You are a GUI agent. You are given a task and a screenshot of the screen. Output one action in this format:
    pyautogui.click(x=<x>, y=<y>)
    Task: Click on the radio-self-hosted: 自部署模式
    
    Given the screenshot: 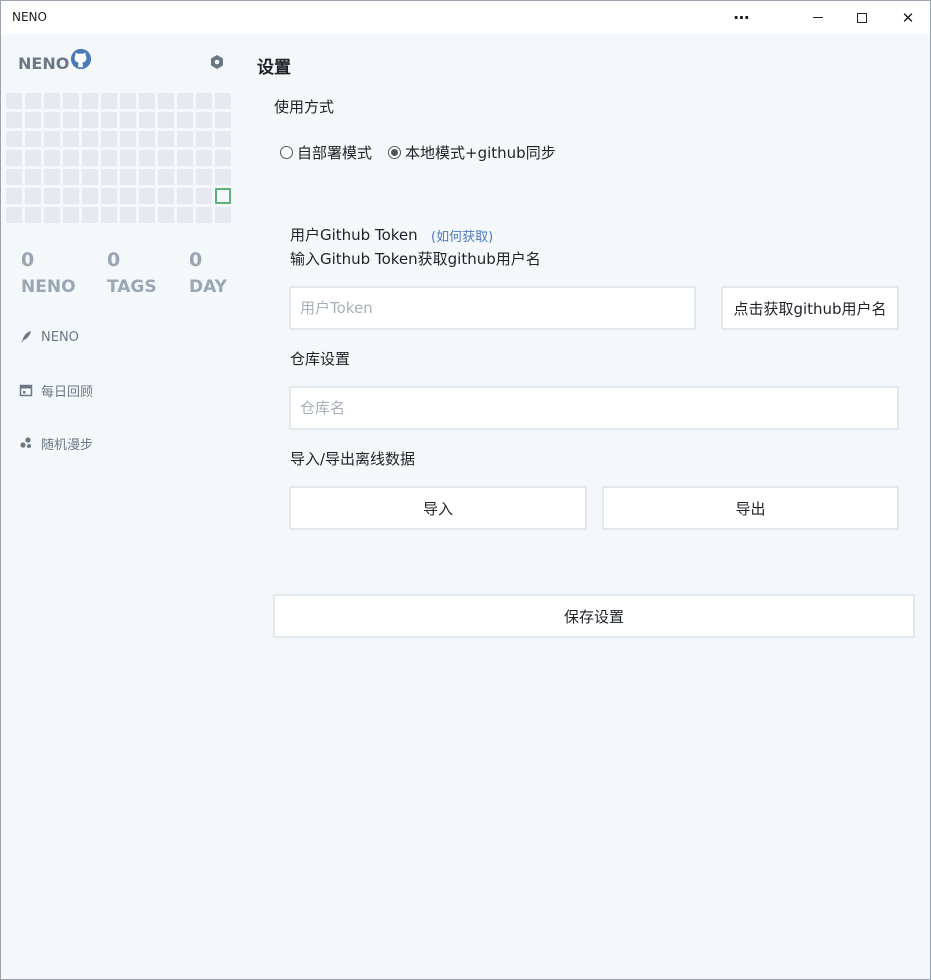 What is the action you would take?
    pyautogui.click(x=326, y=152)
    